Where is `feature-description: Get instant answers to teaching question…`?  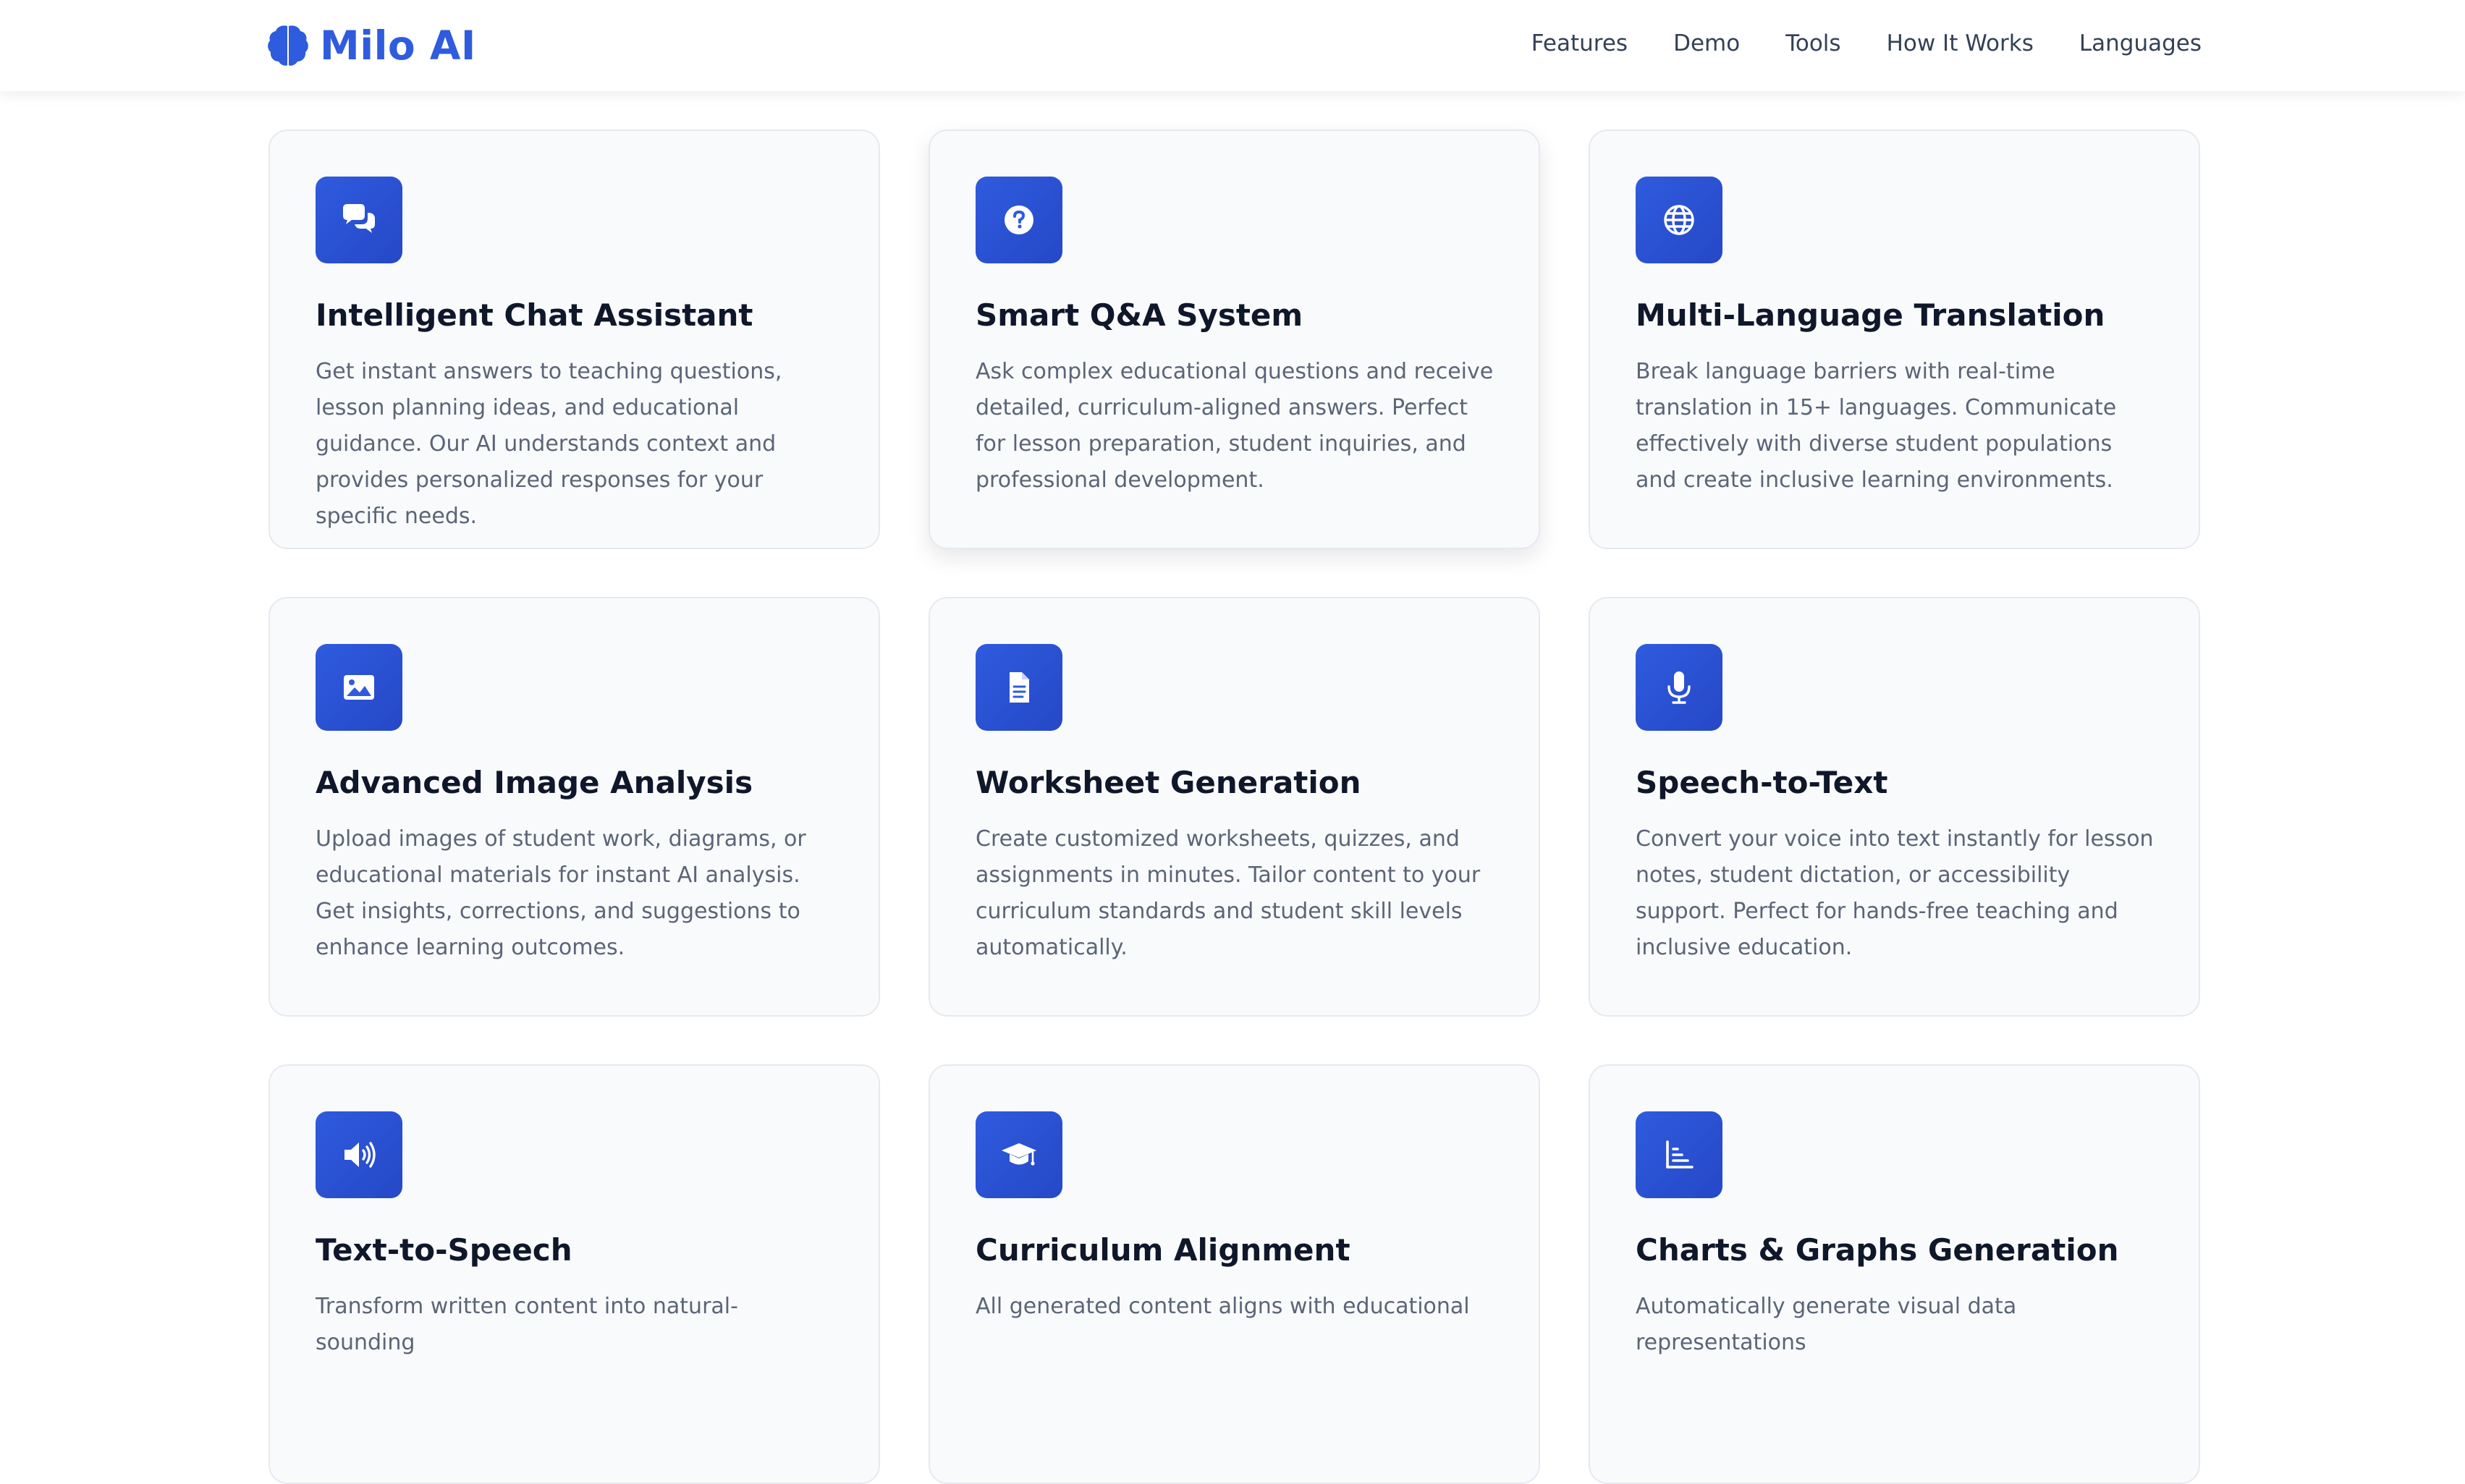
feature-description: Get instant answers to teaching question… is located at coordinates (549, 444).